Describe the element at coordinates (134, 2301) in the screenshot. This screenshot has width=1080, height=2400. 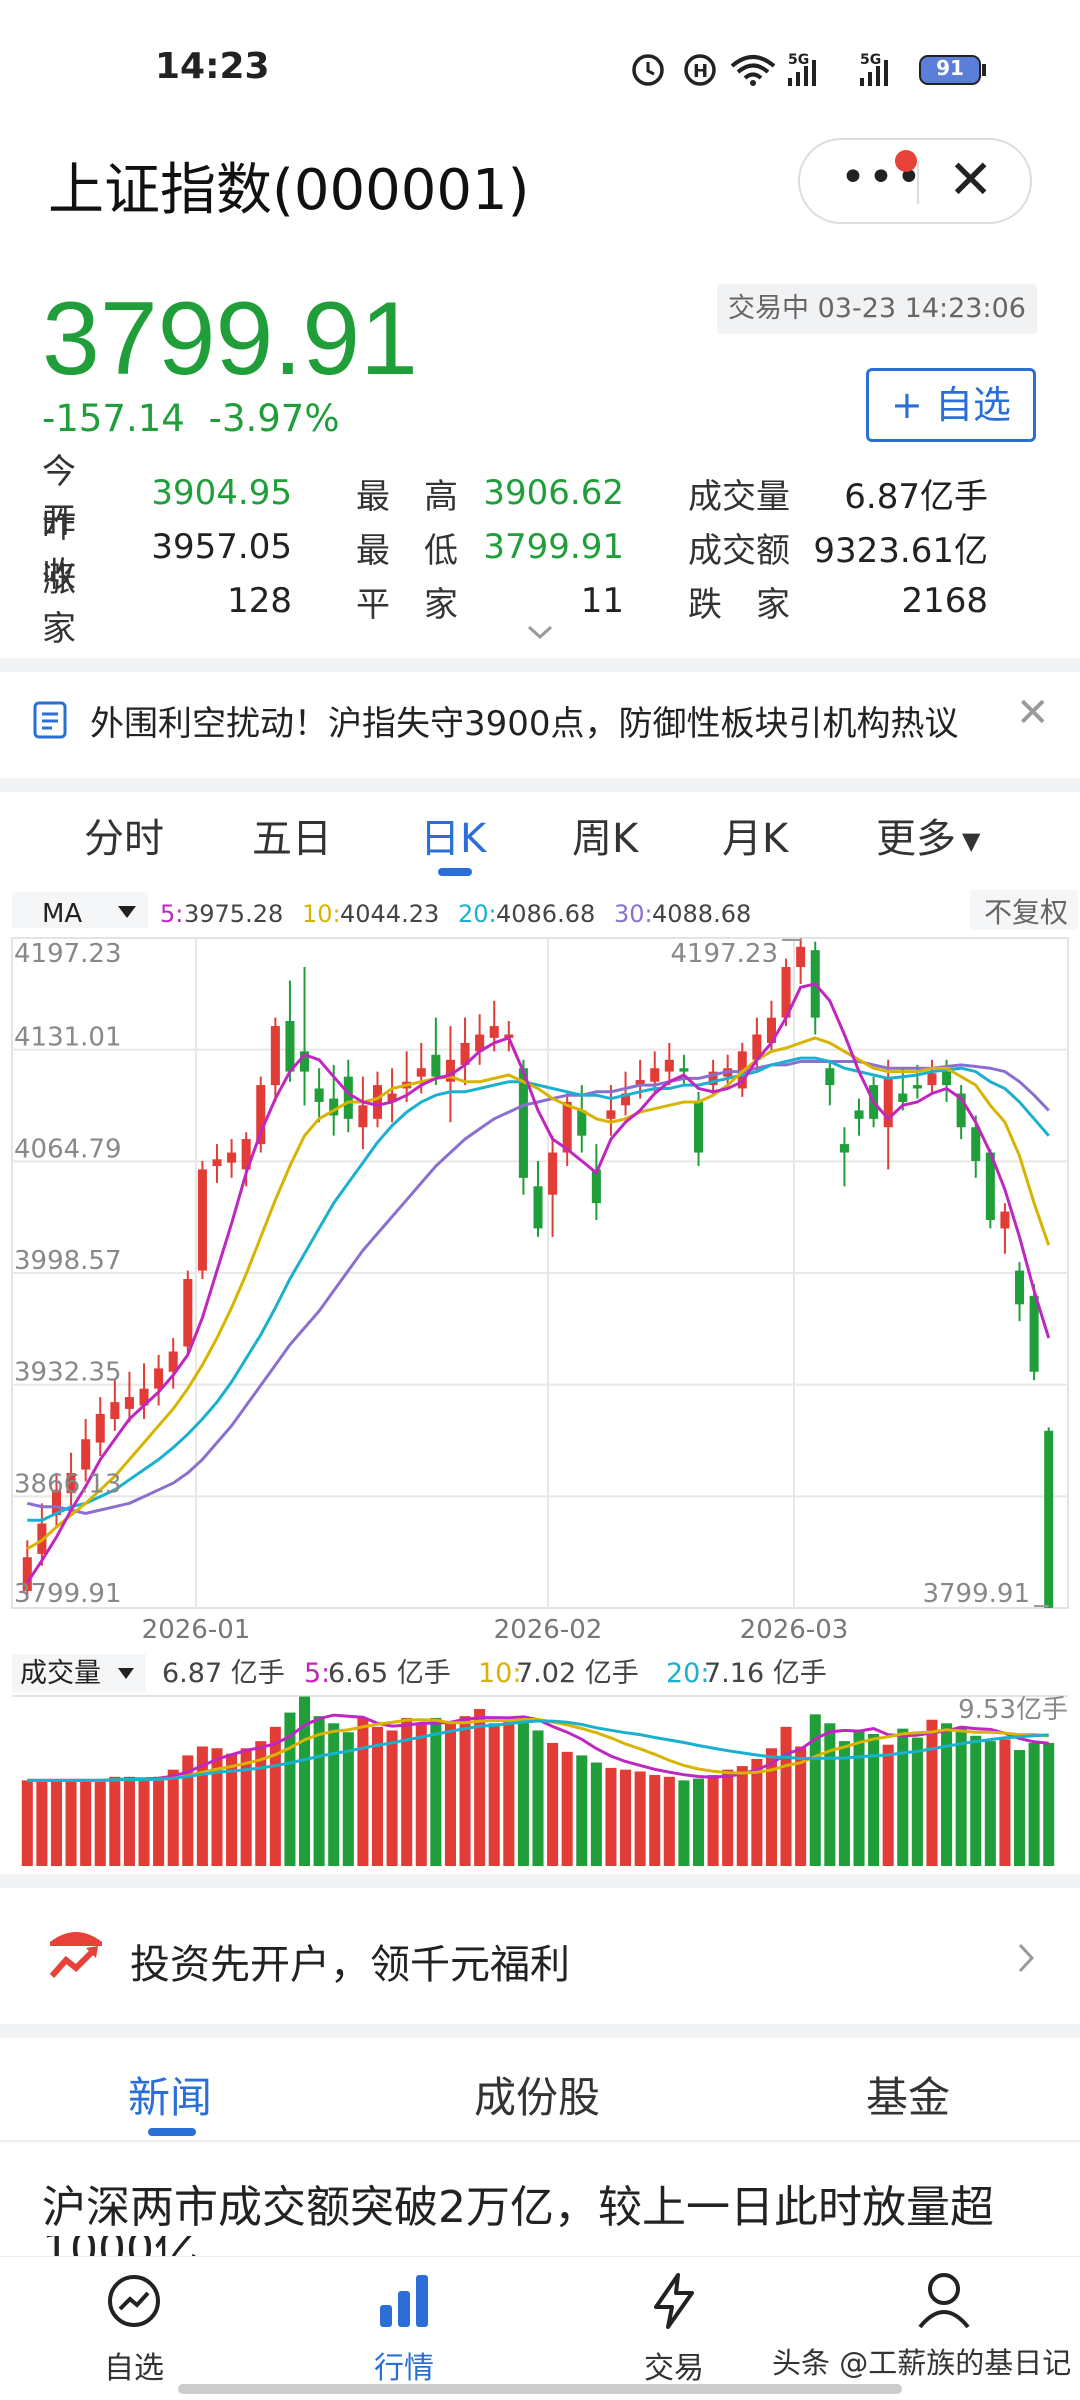
I see `trend-circle-icon` at that location.